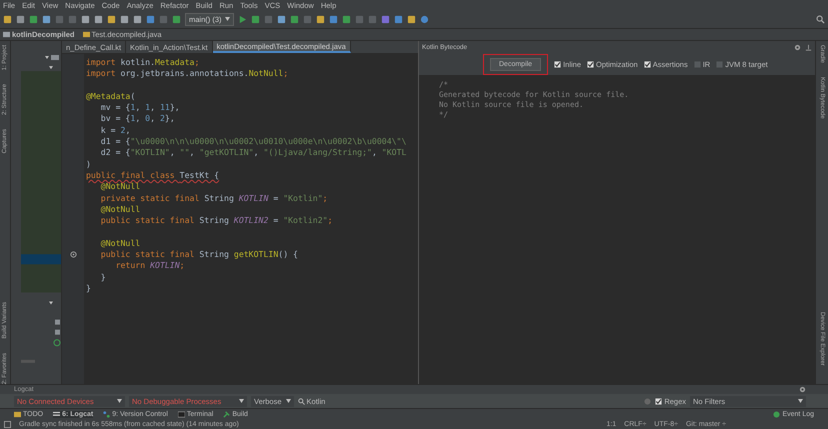 Image resolution: width=828 pixels, height=429 pixels. What do you see at coordinates (73, 254) in the screenshot?
I see `override-marker-icon` at bounding box center [73, 254].